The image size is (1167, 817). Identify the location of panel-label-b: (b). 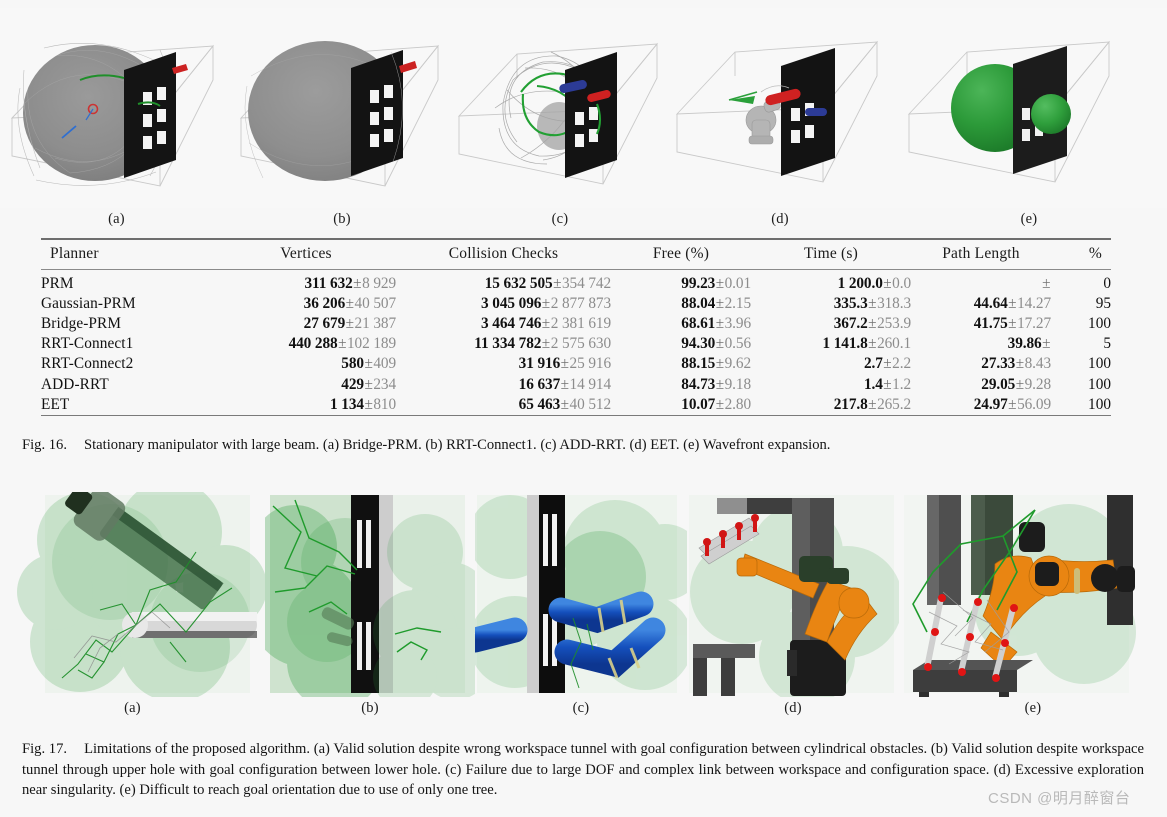
(342, 219).